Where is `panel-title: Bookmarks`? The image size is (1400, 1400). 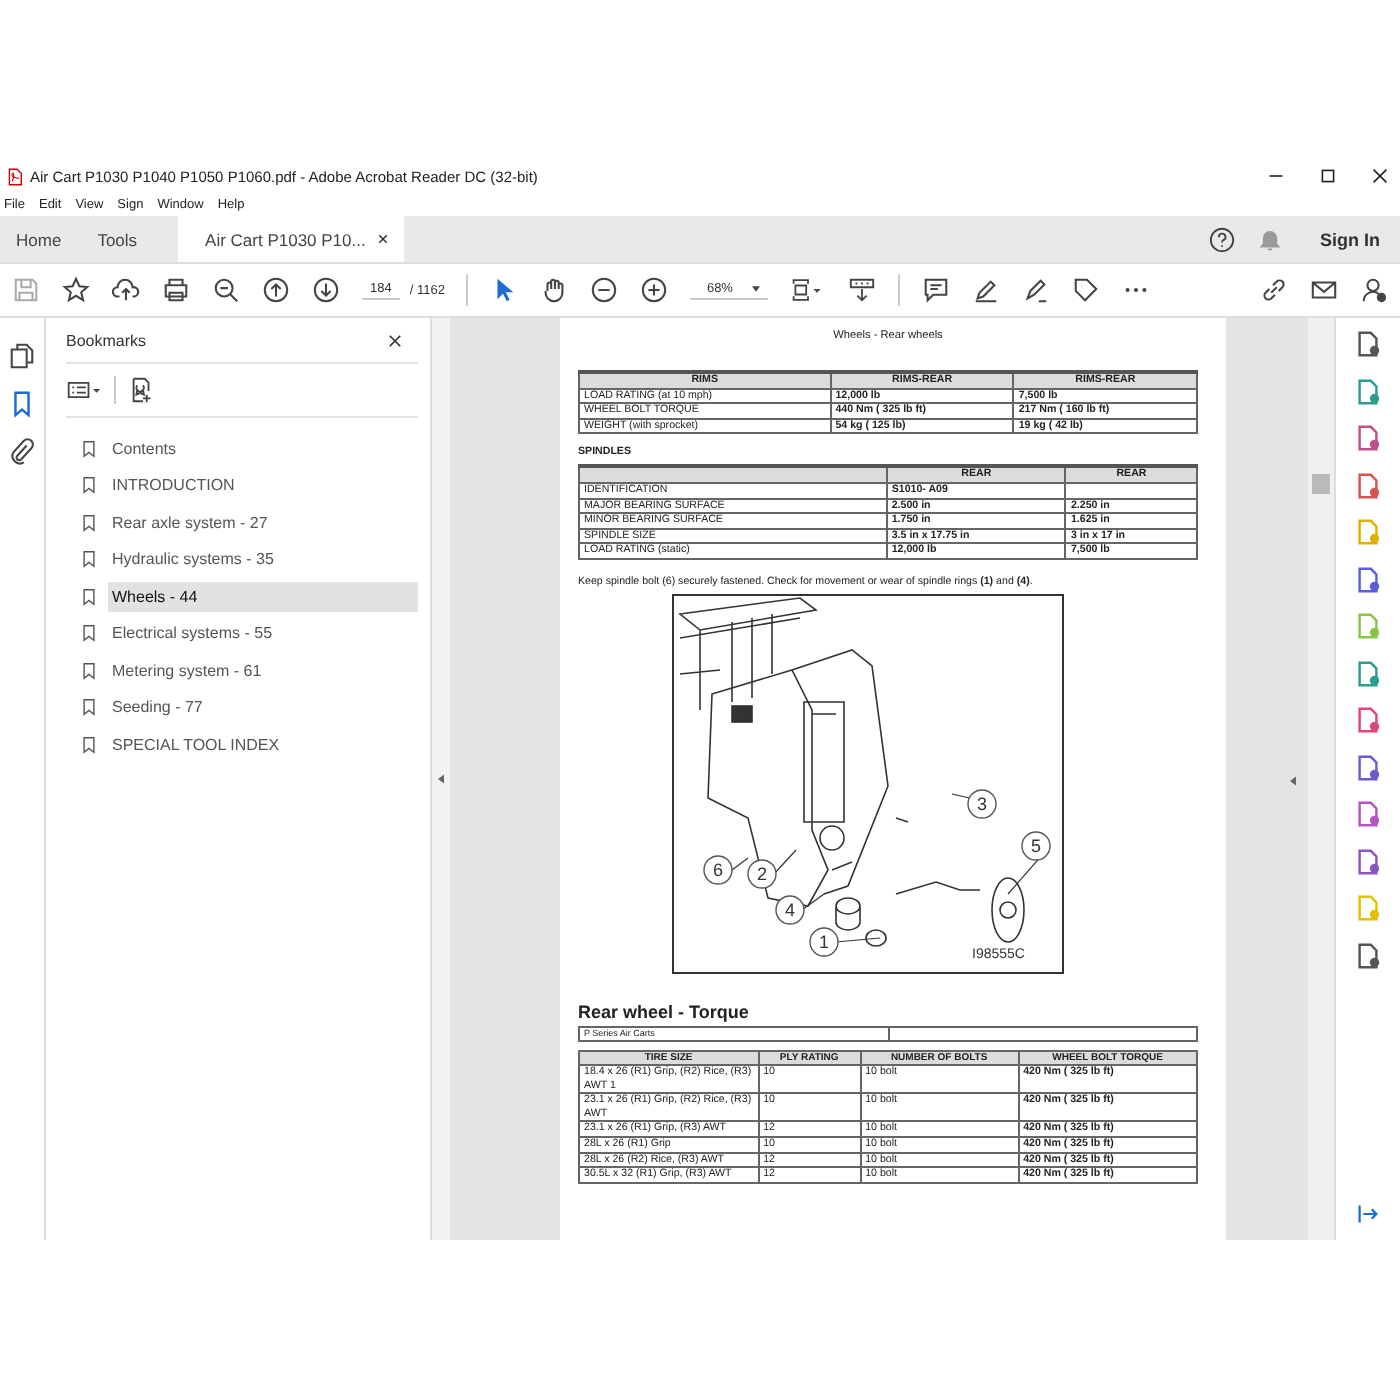
panel-title: Bookmarks is located at coordinates (106, 340).